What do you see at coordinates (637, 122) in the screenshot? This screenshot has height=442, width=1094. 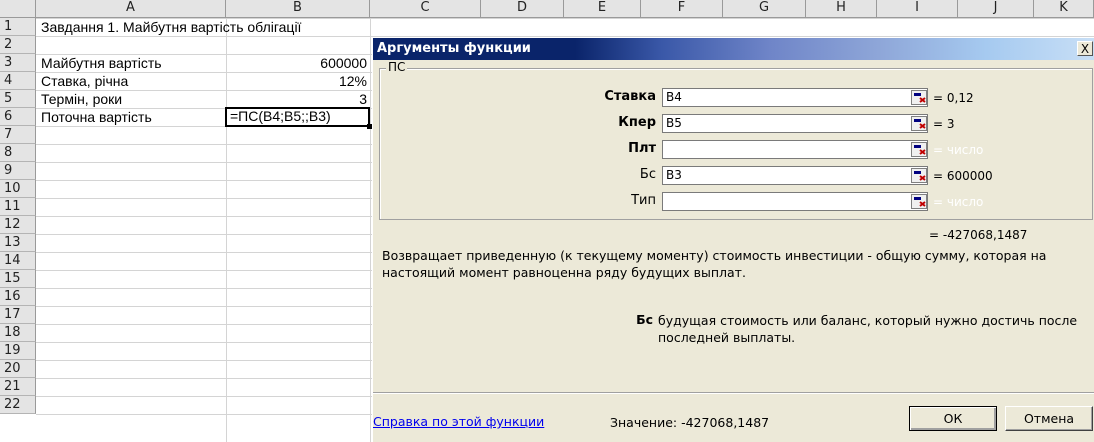 I see `arg-label-nper: Кпер` at bounding box center [637, 122].